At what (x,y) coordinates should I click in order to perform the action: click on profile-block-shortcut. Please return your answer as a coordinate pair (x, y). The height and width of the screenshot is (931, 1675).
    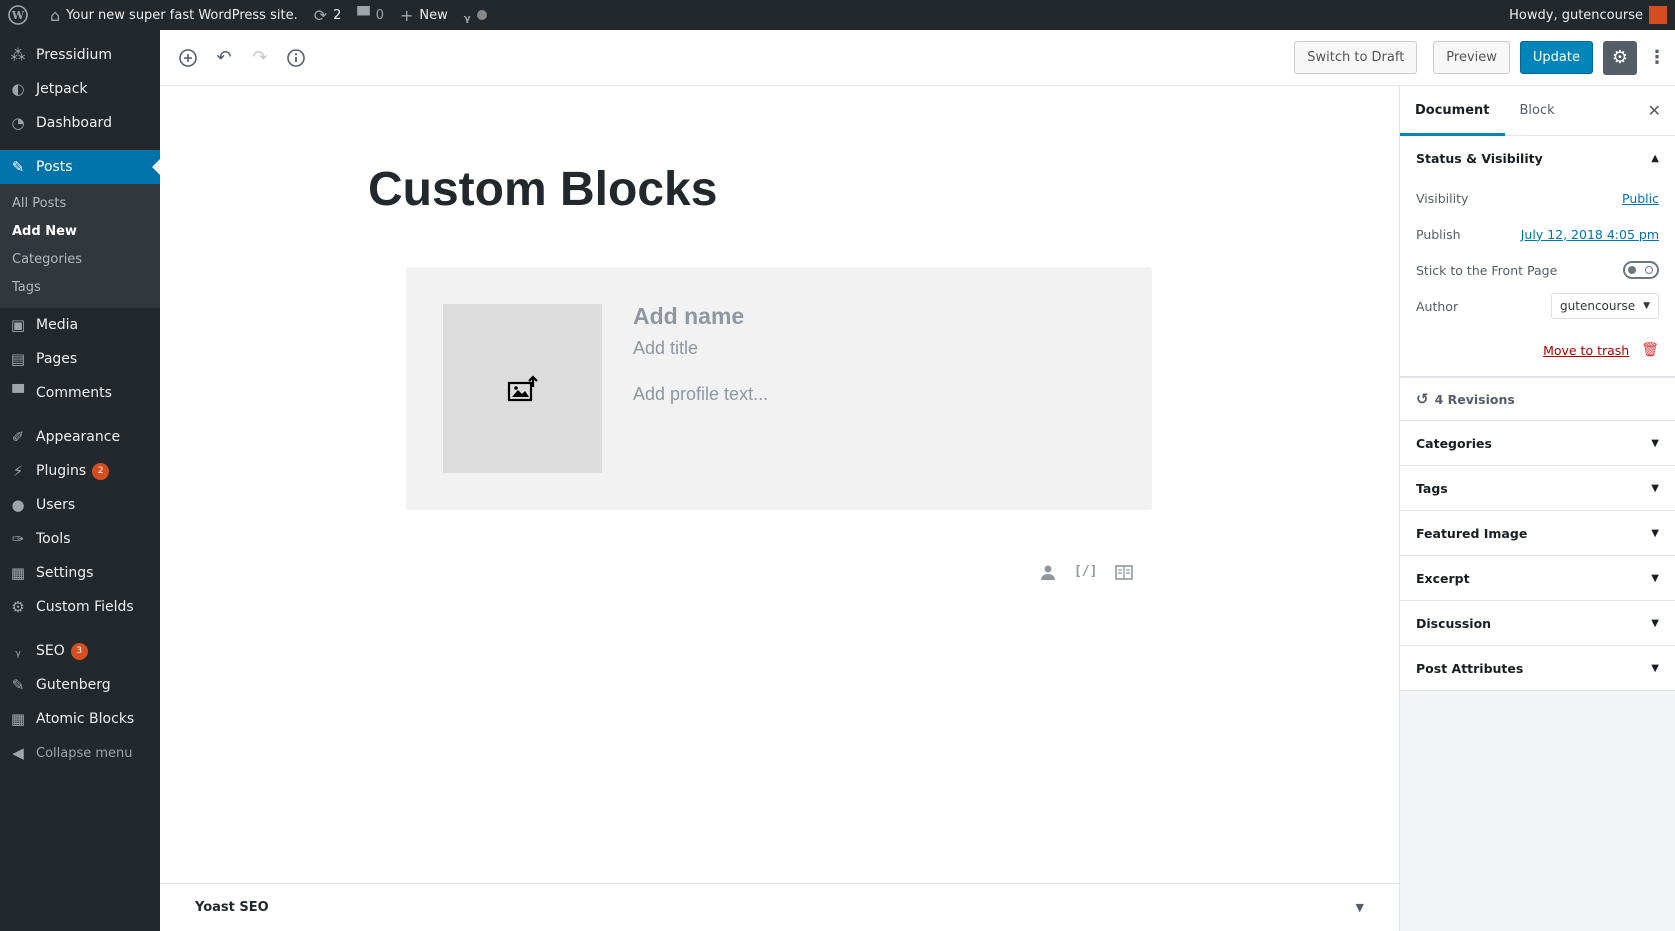
    Looking at the image, I should click on (1048, 574).